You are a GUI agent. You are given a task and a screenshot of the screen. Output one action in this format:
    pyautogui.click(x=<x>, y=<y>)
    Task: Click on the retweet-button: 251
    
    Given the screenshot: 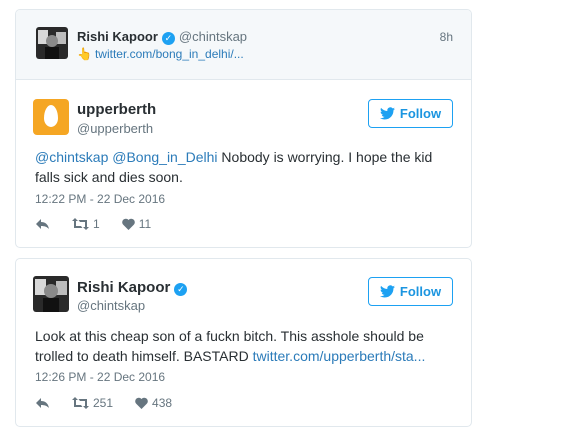 What is the action you would take?
    pyautogui.click(x=92, y=403)
    